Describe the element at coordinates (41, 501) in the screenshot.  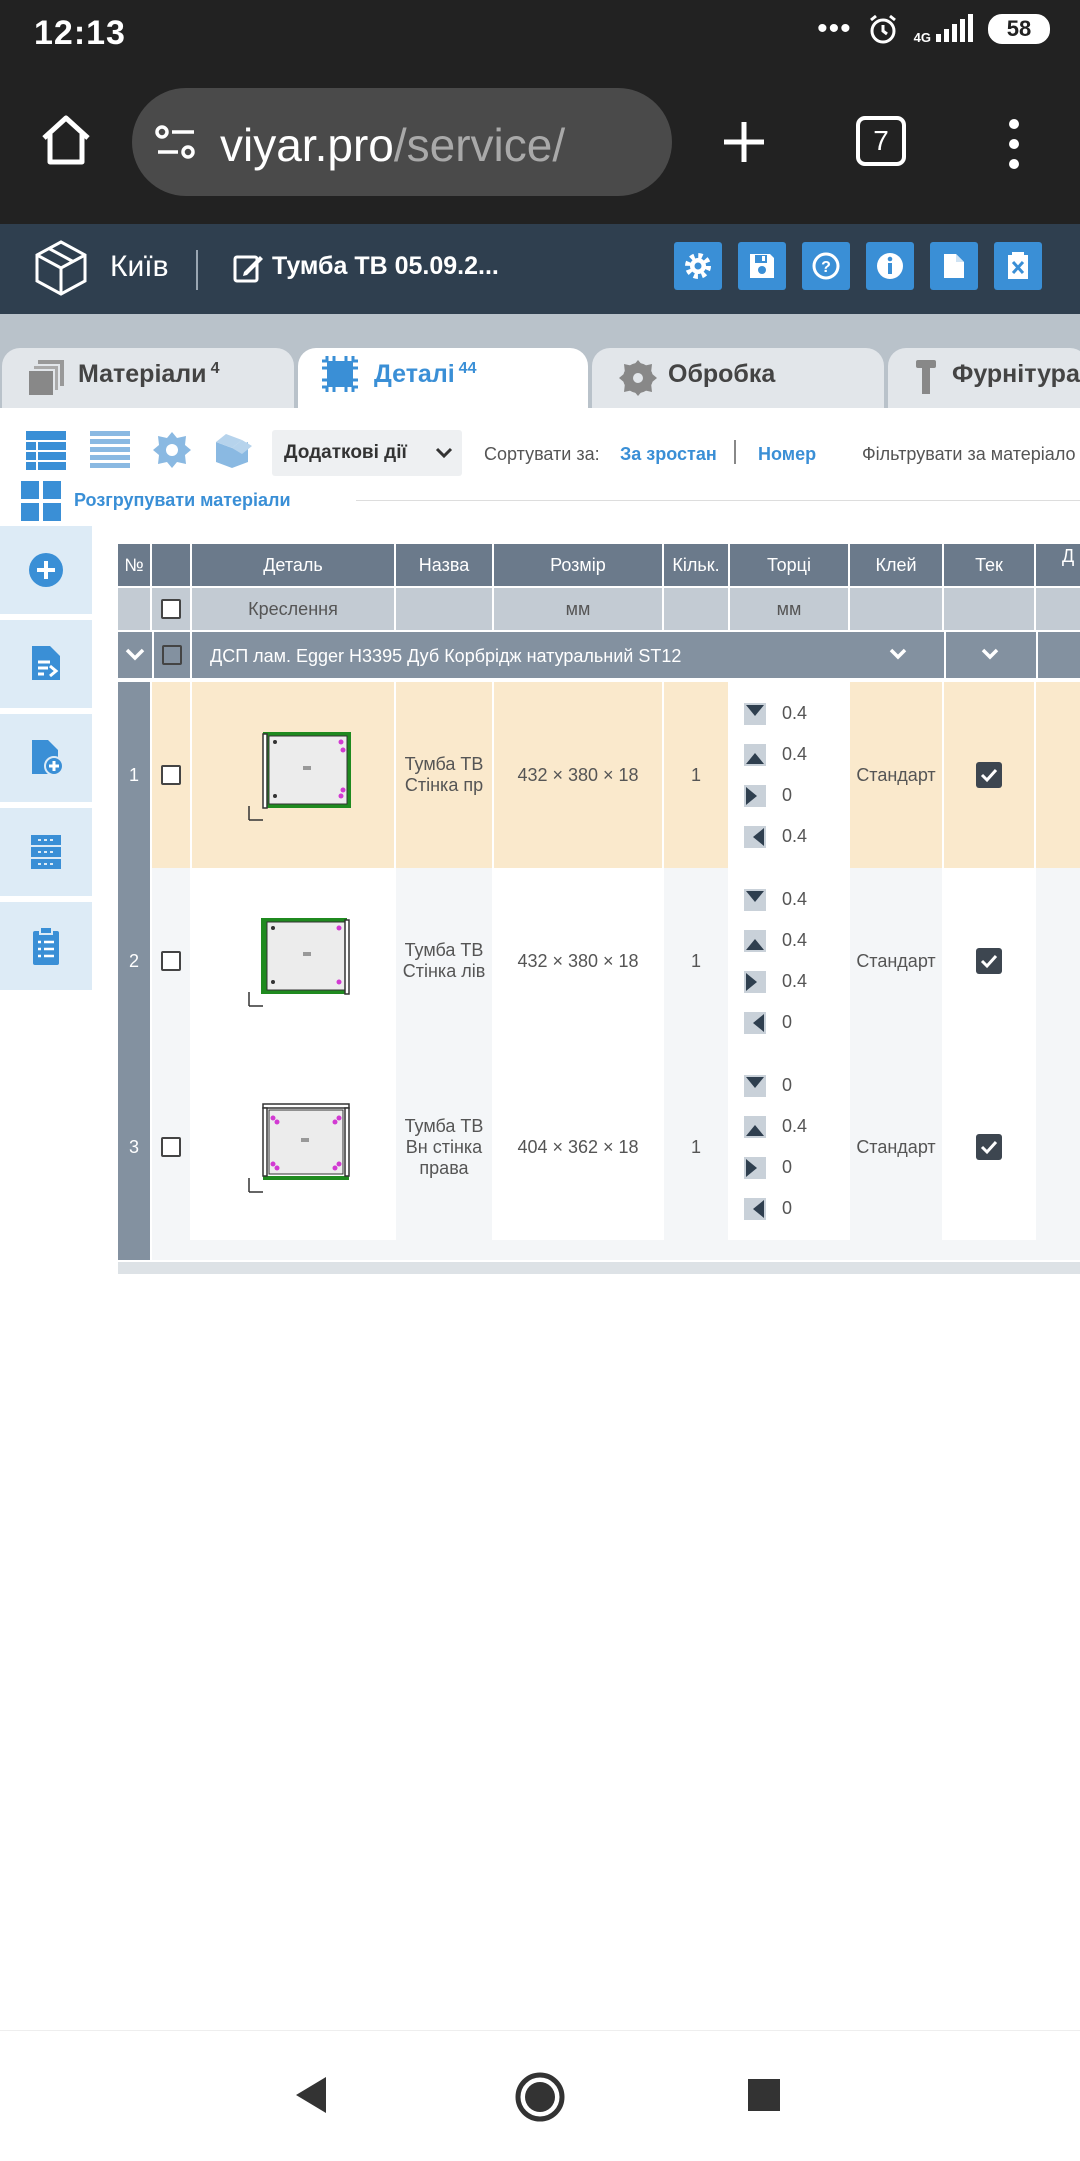
I see `grid-view-icon` at that location.